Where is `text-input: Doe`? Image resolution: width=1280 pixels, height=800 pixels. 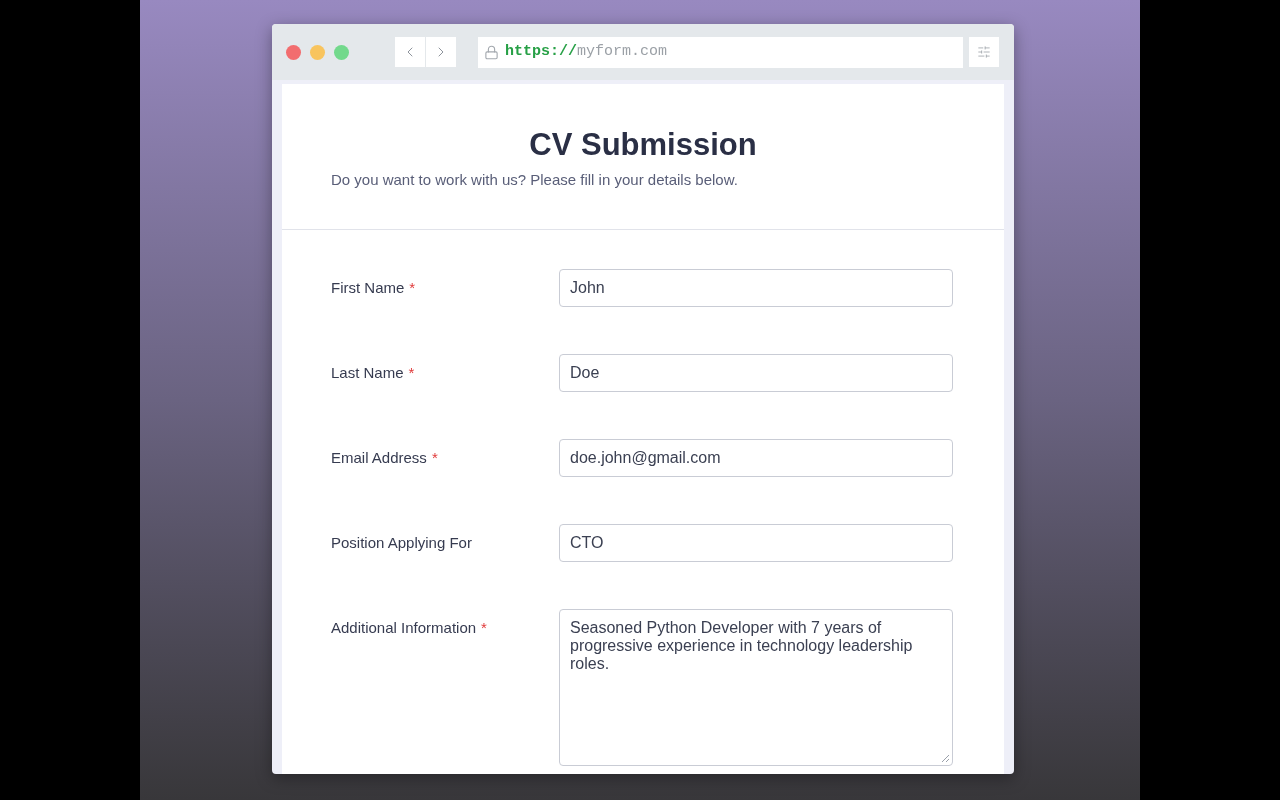
text-input: Doe is located at coordinates (756, 373).